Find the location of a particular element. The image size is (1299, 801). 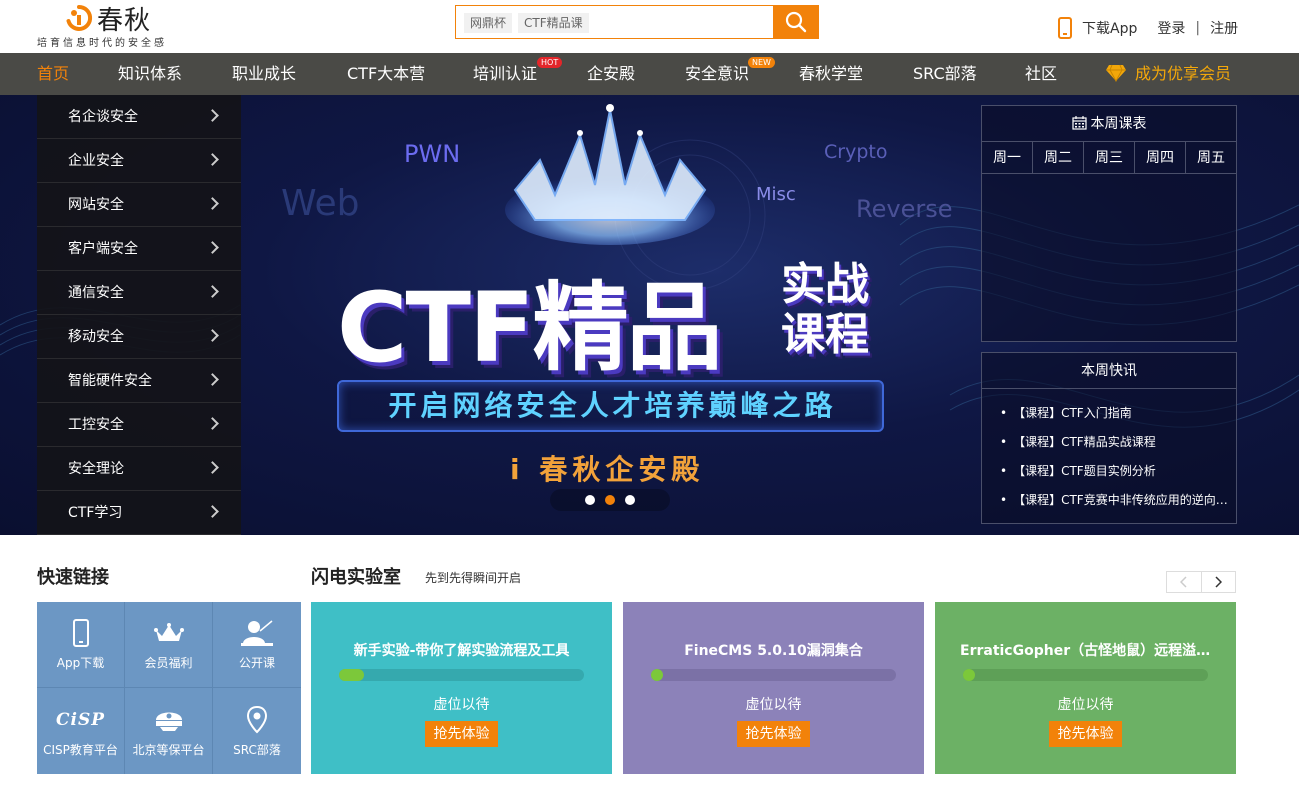

lab-progress-track is located at coordinates (773, 675).